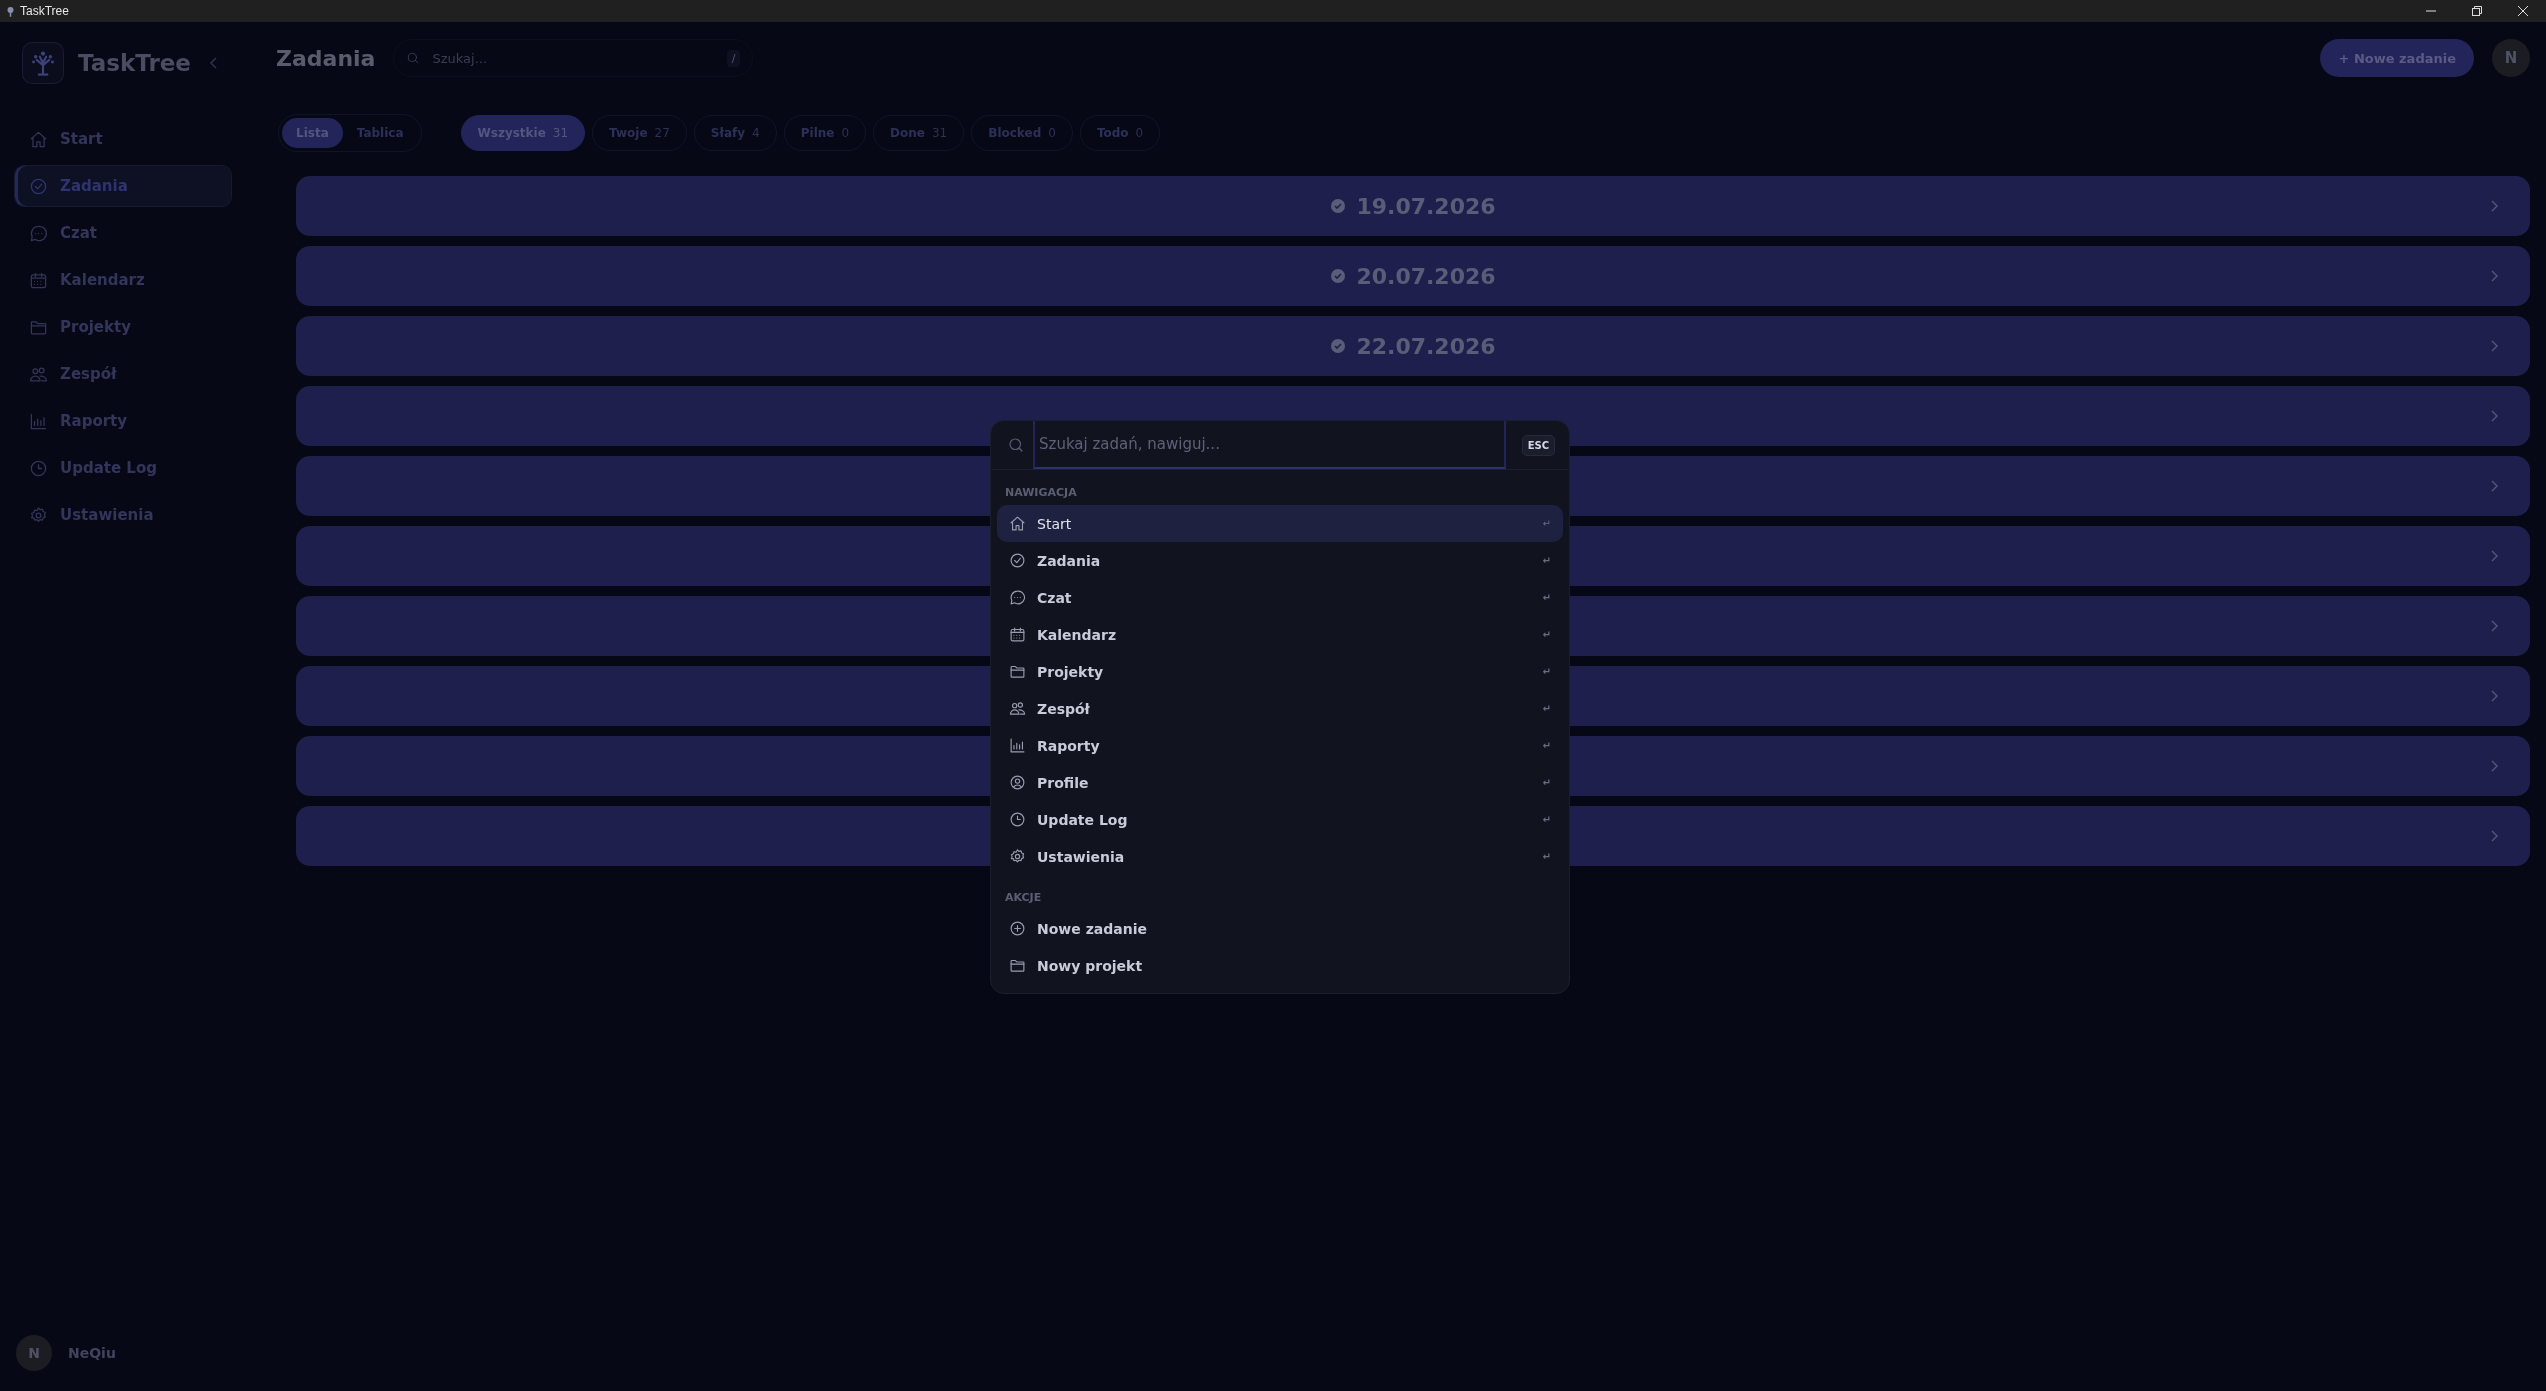 The width and height of the screenshot is (2546, 1391). What do you see at coordinates (1083, 819) in the screenshot?
I see `item-label: Update Log` at bounding box center [1083, 819].